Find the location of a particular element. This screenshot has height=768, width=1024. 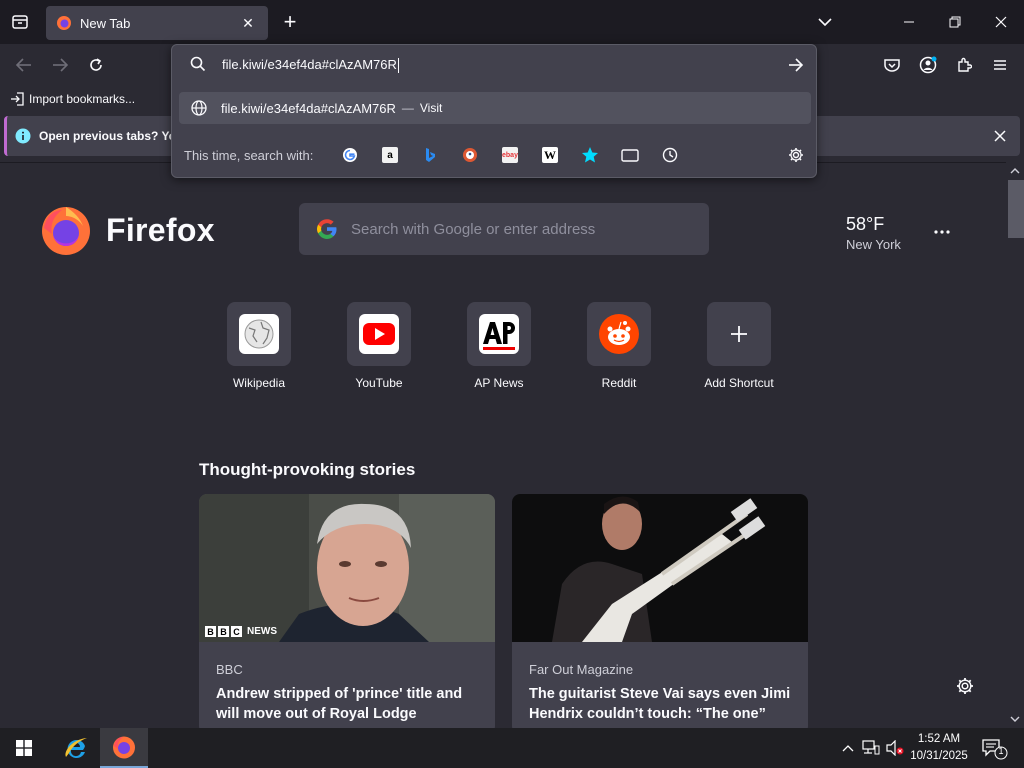

minimize-button is located at coordinates (909, 22).